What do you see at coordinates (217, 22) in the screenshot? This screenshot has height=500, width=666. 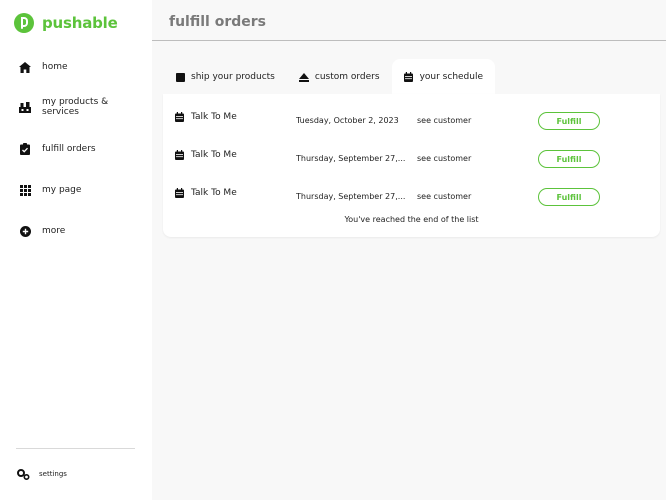 I see `page-title: fulfill orders` at bounding box center [217, 22].